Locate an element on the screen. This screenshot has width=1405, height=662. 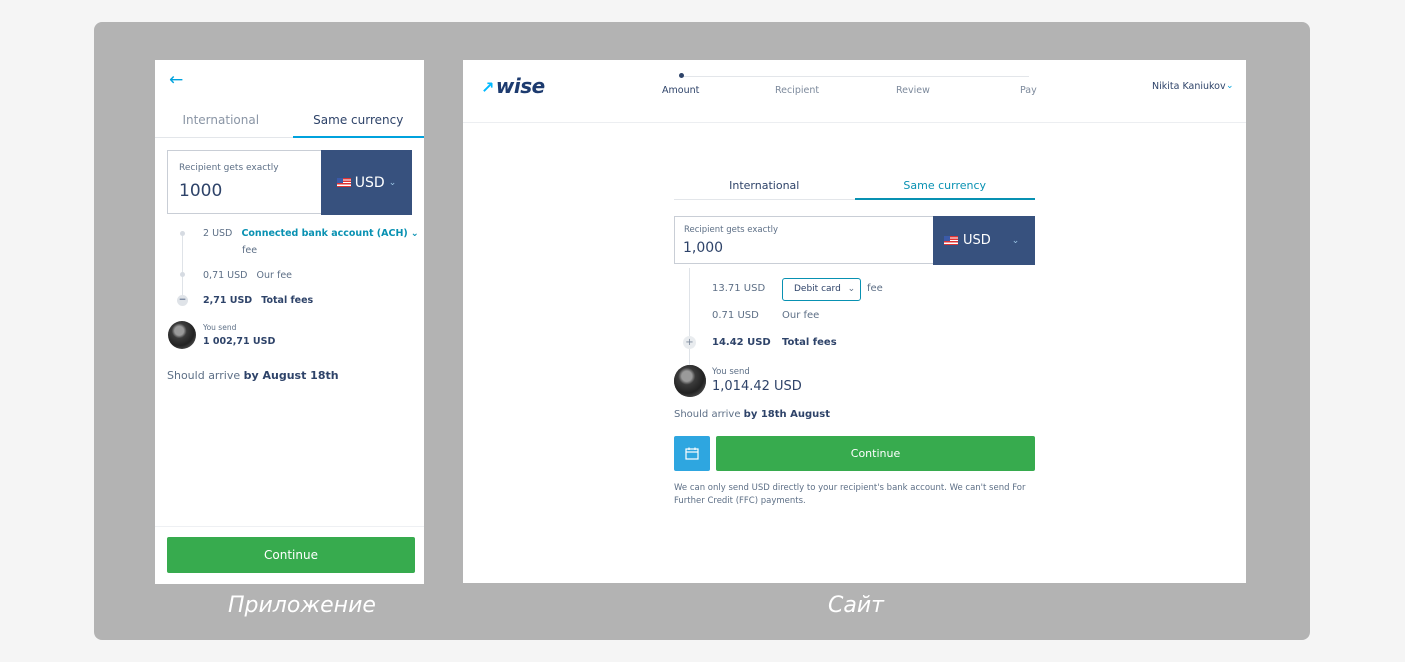
arrow-left-icon: ← is located at coordinates (176, 80).